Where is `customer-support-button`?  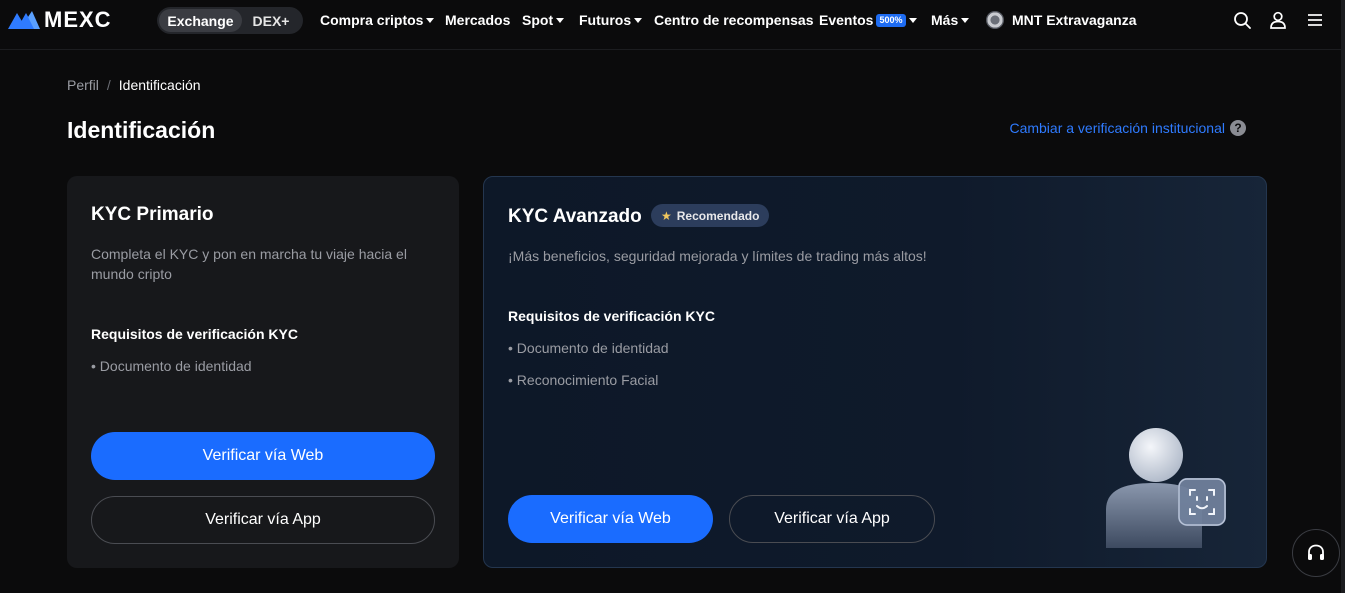 customer-support-button is located at coordinates (1316, 553).